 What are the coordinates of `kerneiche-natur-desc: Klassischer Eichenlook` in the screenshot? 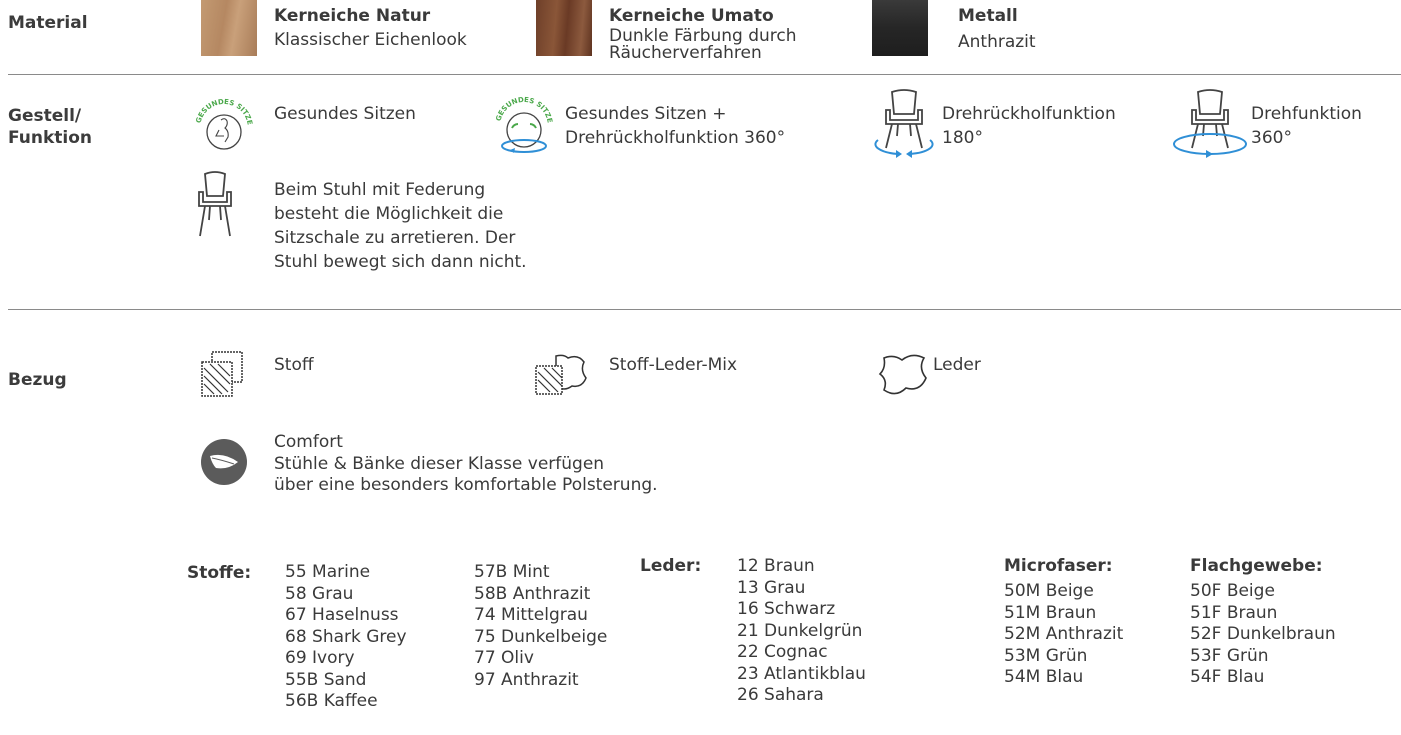 It's located at (370, 40).